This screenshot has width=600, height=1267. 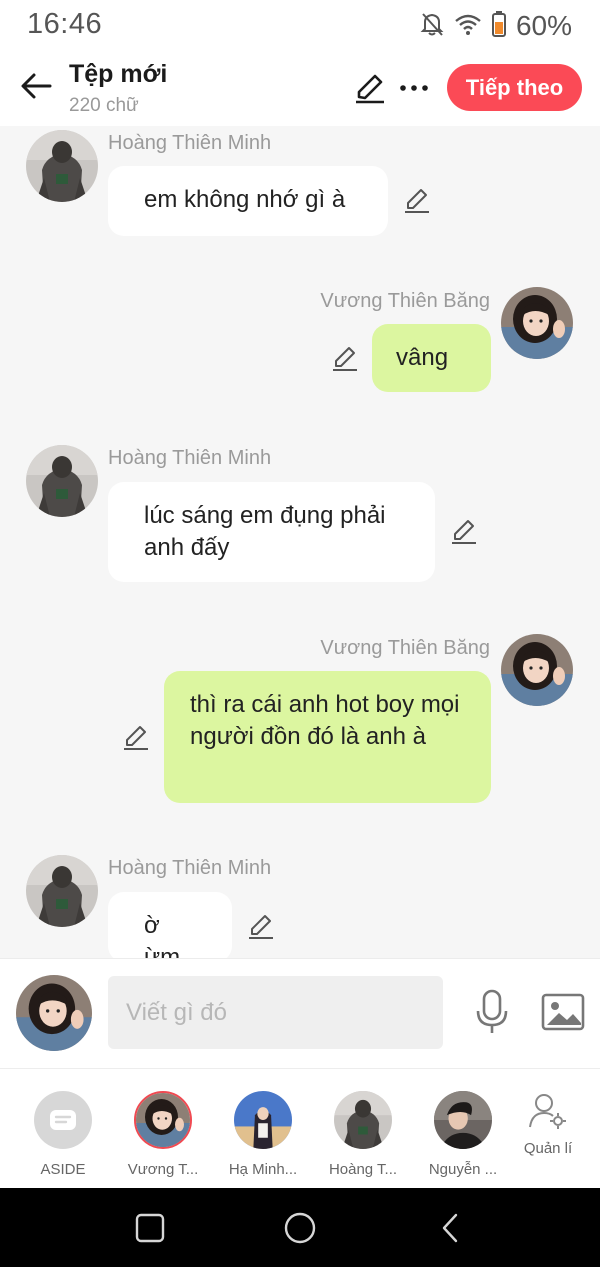 I want to click on manage-characters-button: Quản lí, so click(x=548, y=1124).